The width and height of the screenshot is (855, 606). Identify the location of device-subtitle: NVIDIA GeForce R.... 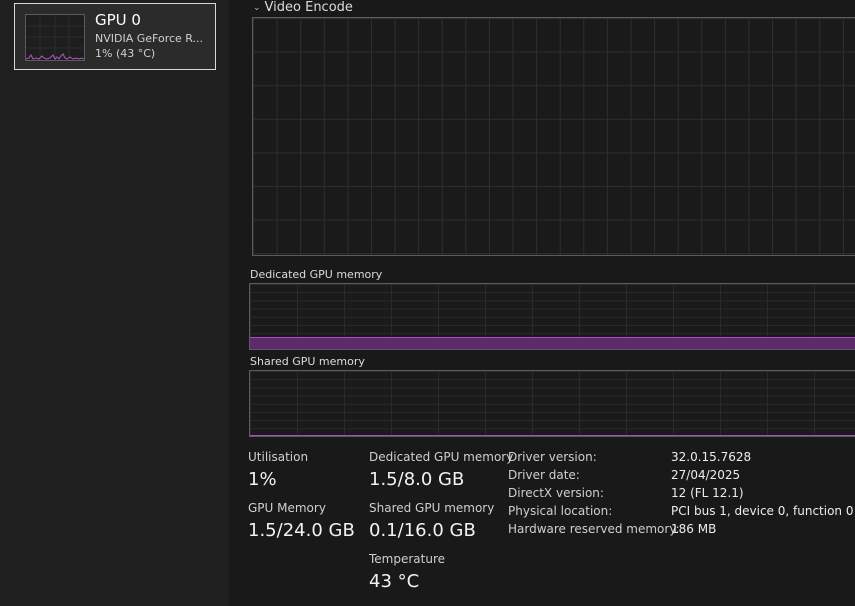
(149, 38).